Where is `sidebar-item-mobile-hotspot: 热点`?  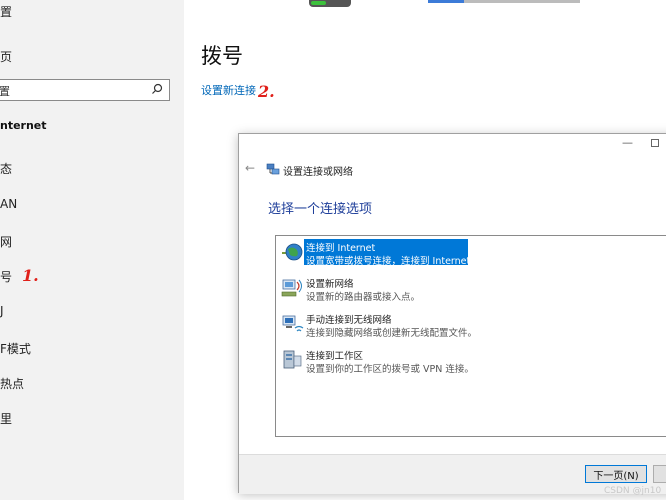 sidebar-item-mobile-hotspot: 热点 is located at coordinates (12, 383).